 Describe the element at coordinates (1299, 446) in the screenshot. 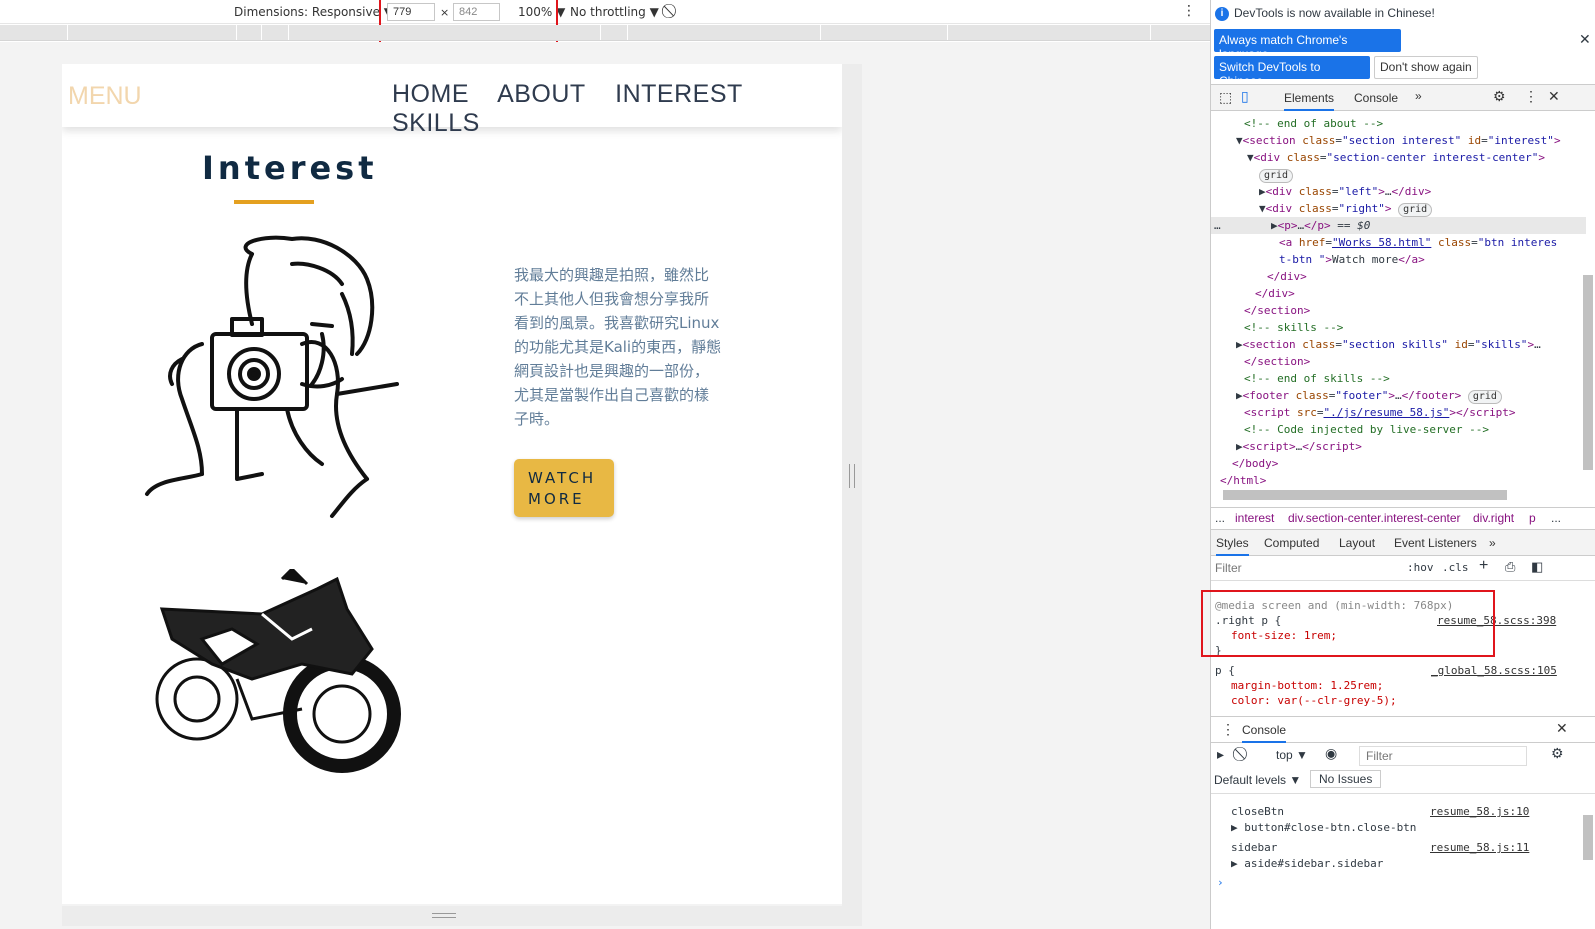

I see `tree-node: ▶<script>…</script>` at that location.